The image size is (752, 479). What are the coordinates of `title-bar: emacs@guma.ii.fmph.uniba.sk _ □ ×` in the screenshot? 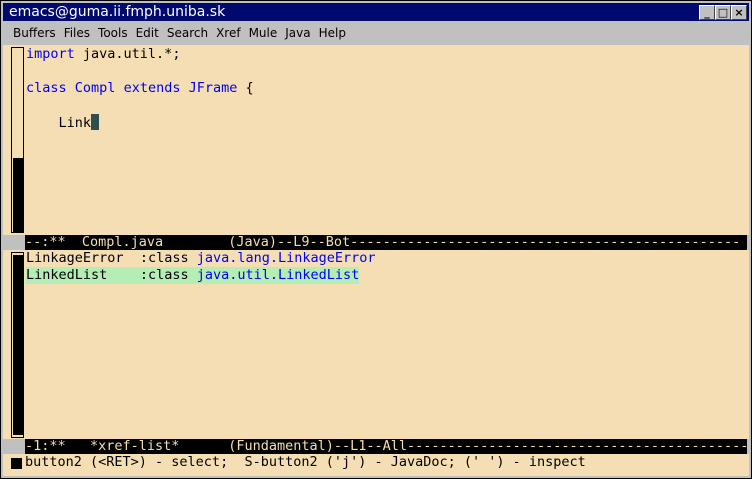 It's located at (376, 12).